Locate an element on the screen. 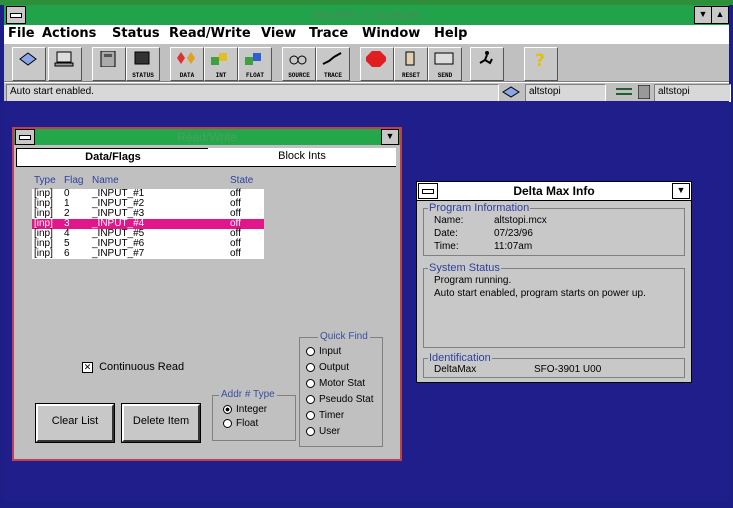 The width and height of the screenshot is (733, 508). quick-find-option: Motor Stat is located at coordinates (335, 383).